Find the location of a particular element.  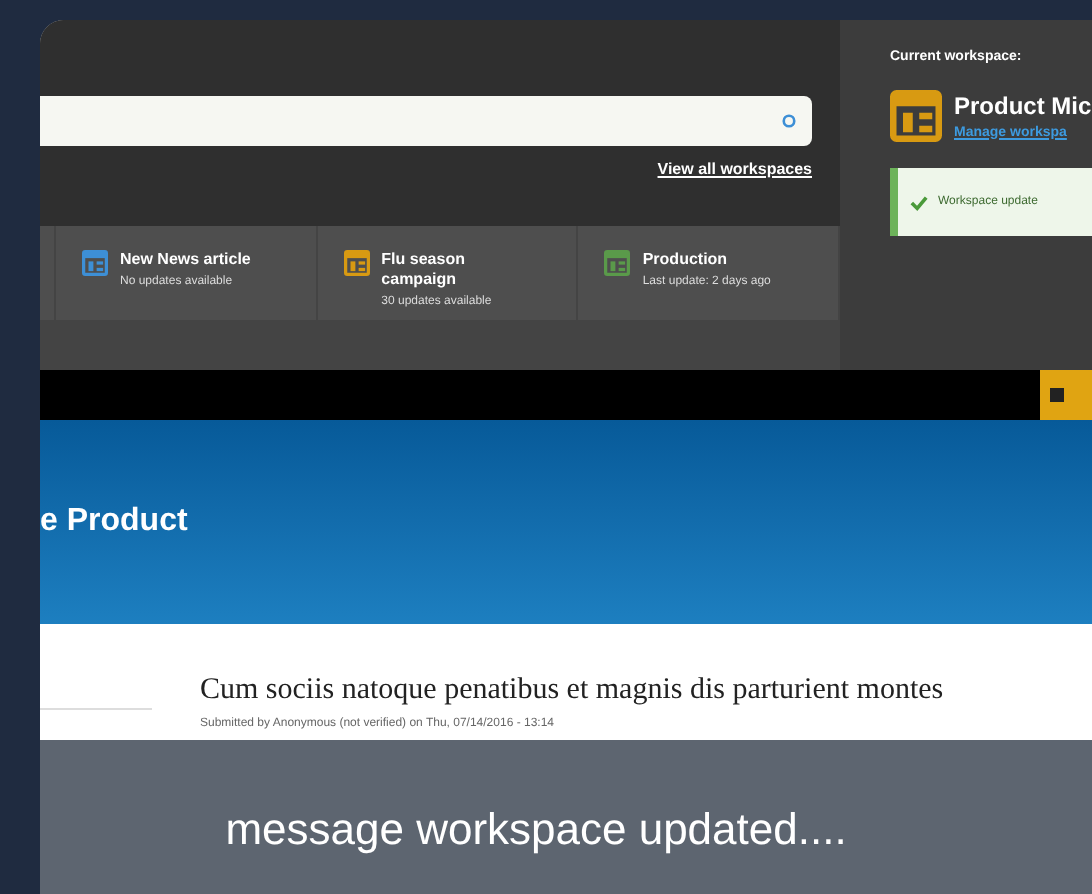

workspace-card is located at coordinates (47, 273).